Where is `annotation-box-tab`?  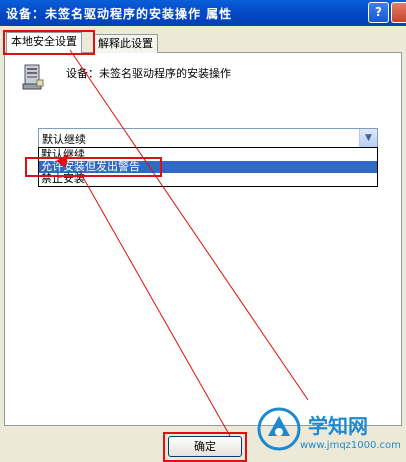
annotation-box-tab is located at coordinates (49, 42).